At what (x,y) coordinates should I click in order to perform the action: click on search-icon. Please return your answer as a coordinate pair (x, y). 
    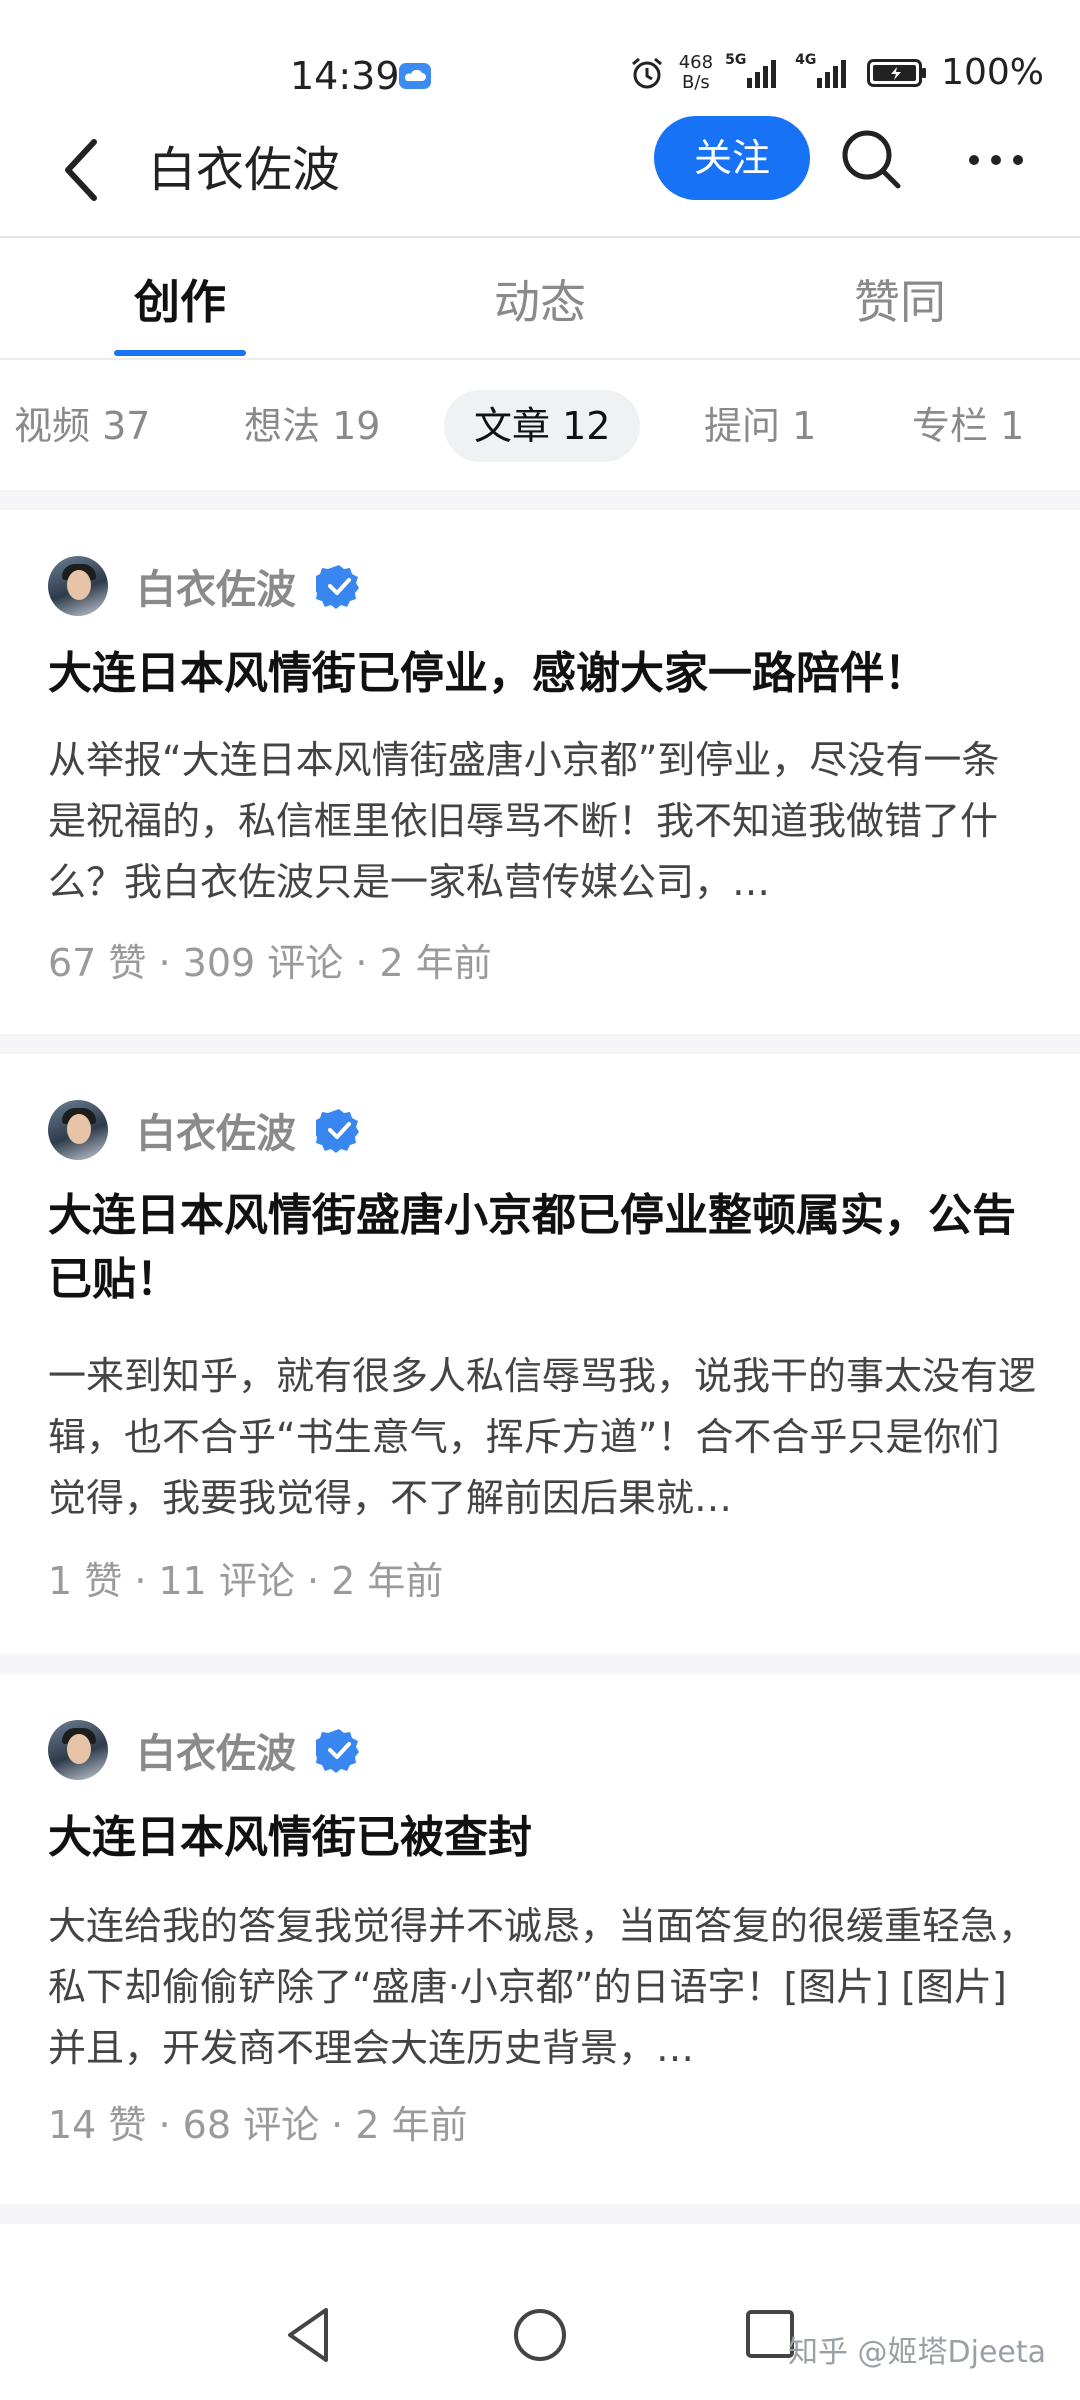
    Looking at the image, I should click on (871, 159).